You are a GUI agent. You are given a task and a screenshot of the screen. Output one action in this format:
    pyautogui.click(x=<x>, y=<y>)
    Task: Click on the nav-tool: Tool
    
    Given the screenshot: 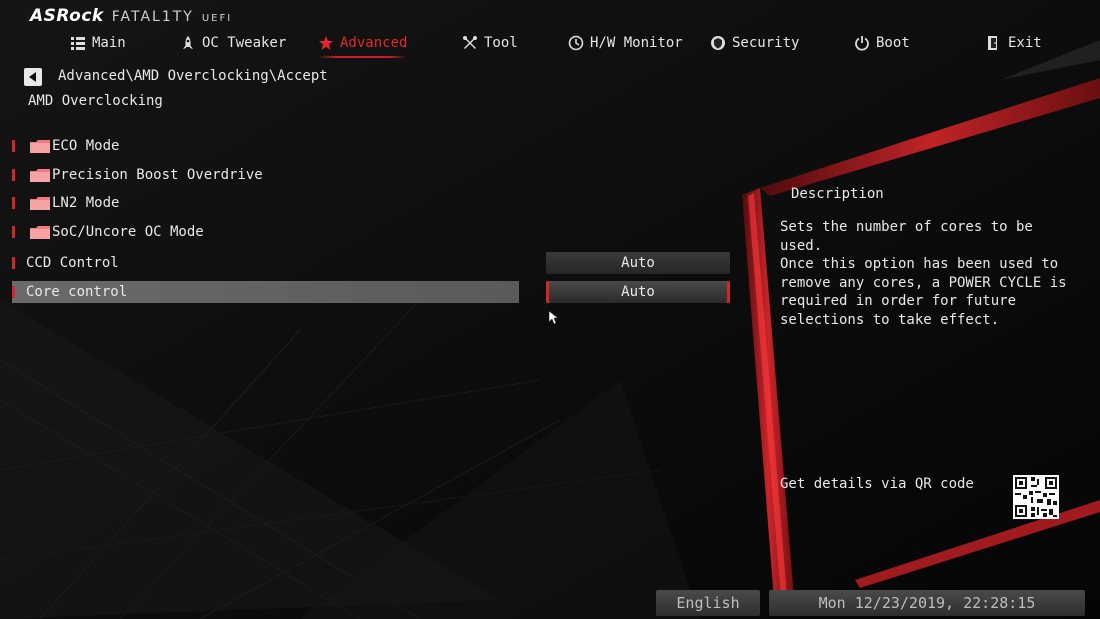 What is the action you would take?
    pyautogui.click(x=490, y=43)
    